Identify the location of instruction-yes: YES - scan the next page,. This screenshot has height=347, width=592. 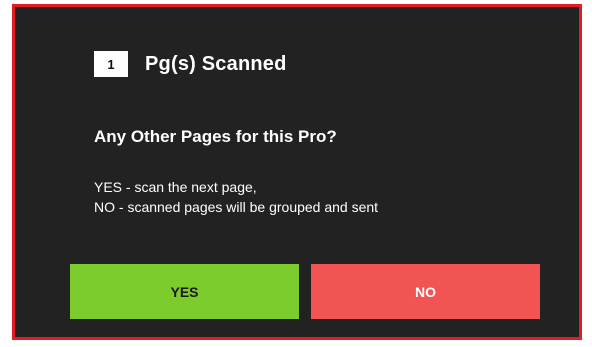
(175, 187).